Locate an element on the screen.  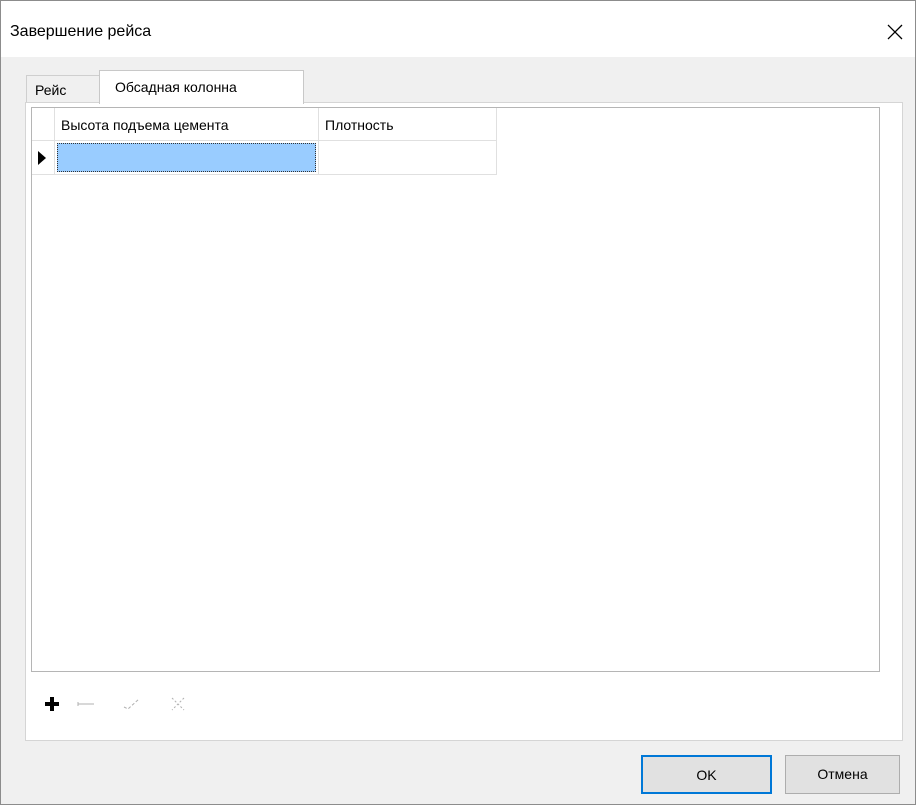
cancel-button-label: Отмена is located at coordinates (842, 774).